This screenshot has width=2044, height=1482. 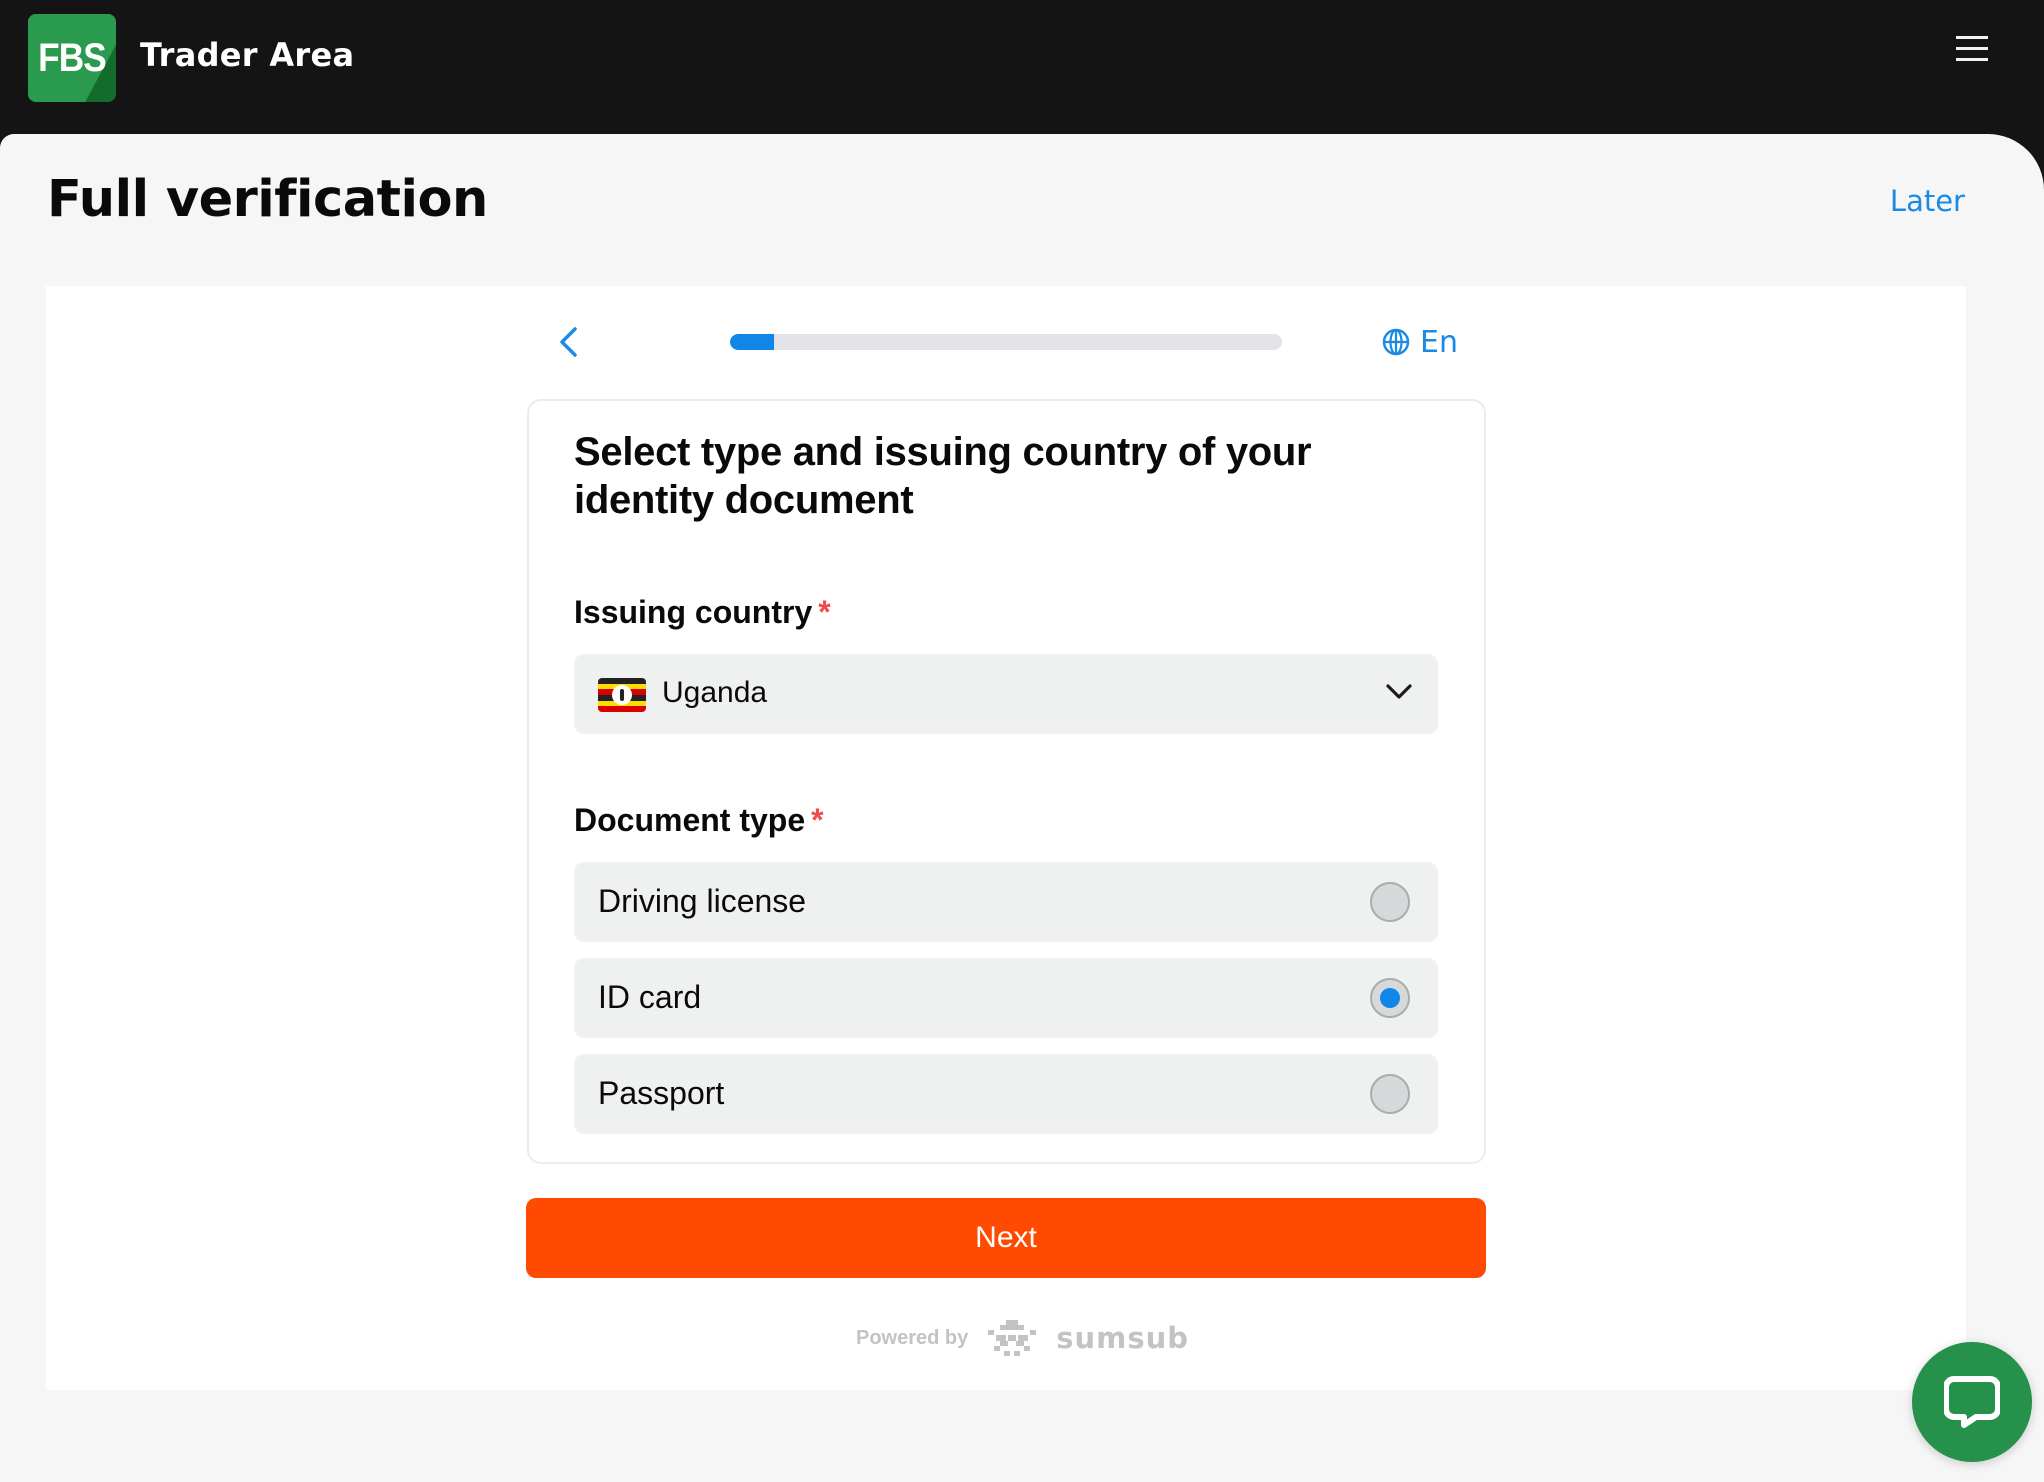 I want to click on sumsub-logo-icon, so click(x=1012, y=1338).